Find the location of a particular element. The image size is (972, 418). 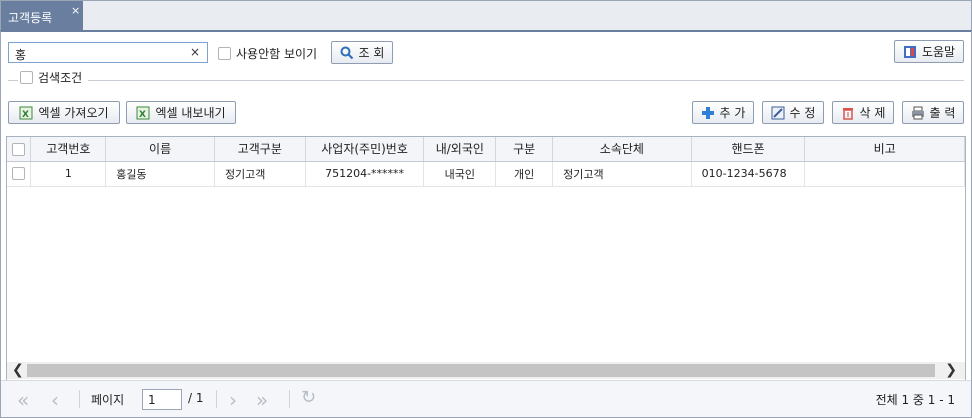

row-select-cell is located at coordinates (19, 174).